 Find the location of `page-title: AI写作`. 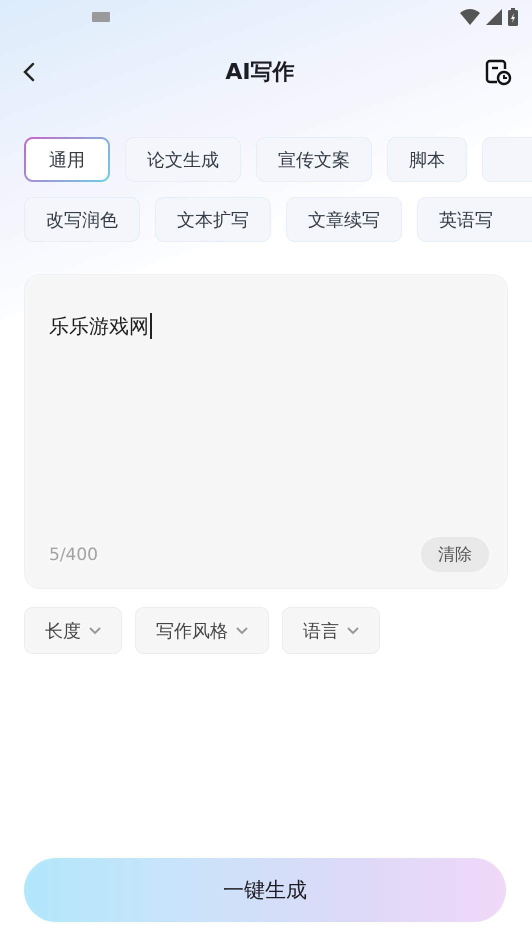

page-title: AI写作 is located at coordinates (260, 73).